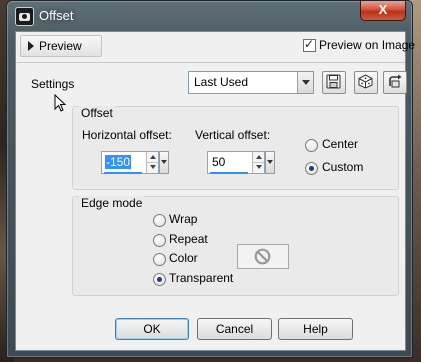 The height and width of the screenshot is (362, 421). Describe the element at coordinates (56, 15) in the screenshot. I see `window-title: Offset` at that location.